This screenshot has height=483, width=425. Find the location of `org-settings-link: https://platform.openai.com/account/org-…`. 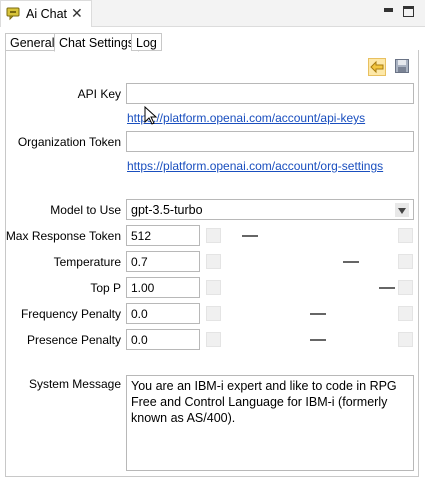

org-settings-link: https://platform.openai.com/account/org-… is located at coordinates (255, 166).